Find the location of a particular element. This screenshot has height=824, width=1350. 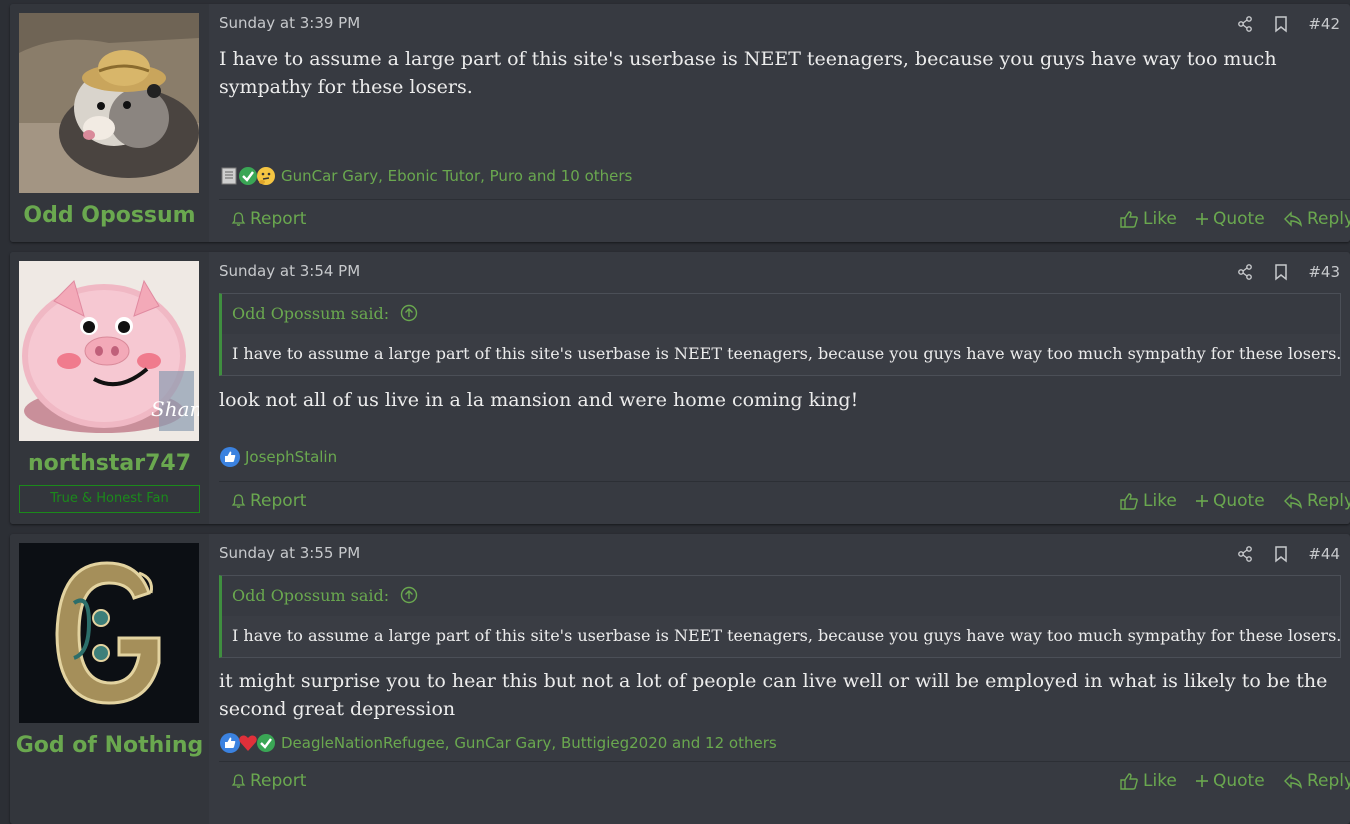

avatar-pig-cake: Shann is located at coordinates (109, 351).